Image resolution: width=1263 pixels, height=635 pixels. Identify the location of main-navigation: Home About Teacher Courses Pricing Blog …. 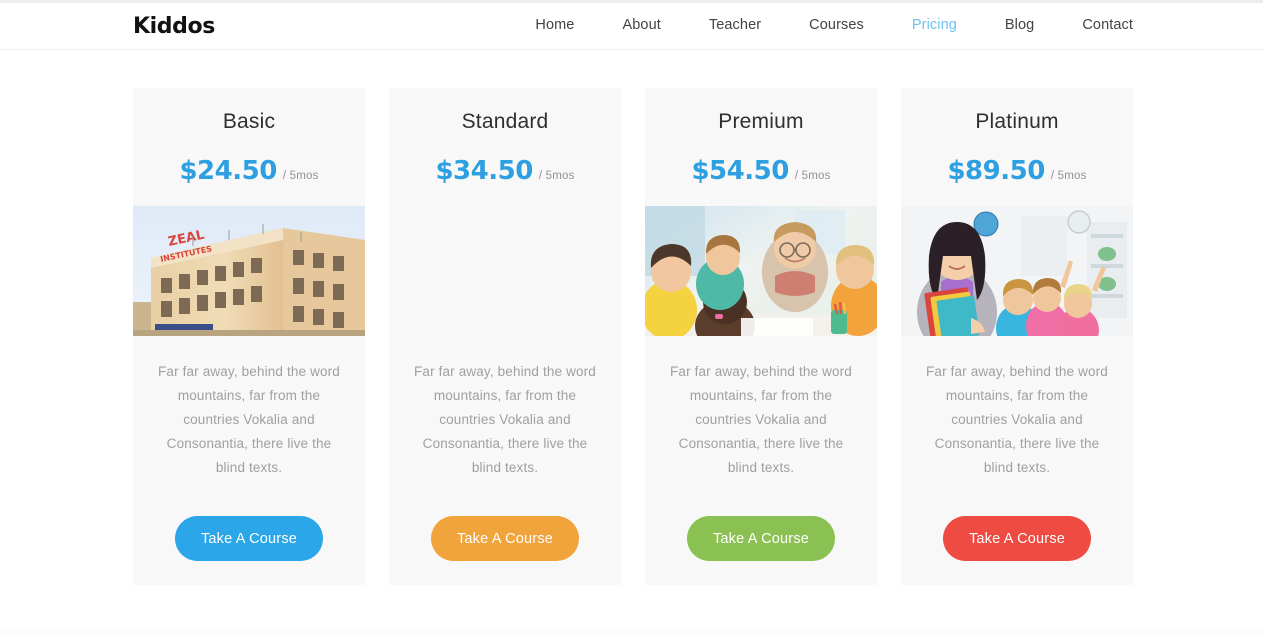
(822, 25).